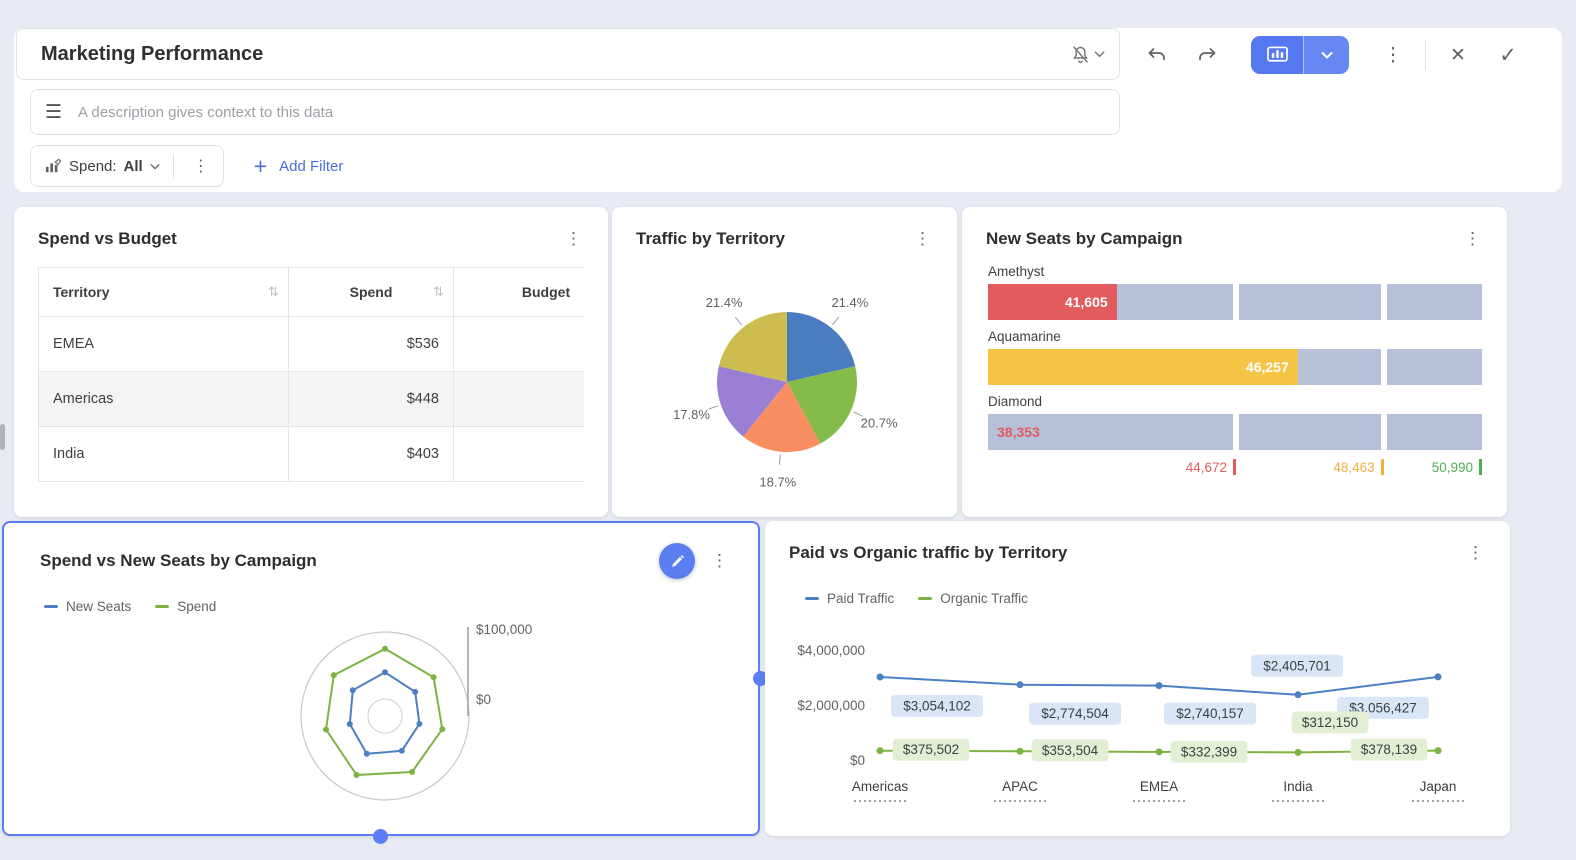  I want to click on dashboard-title-input: Marketing Performance, so click(568, 54).